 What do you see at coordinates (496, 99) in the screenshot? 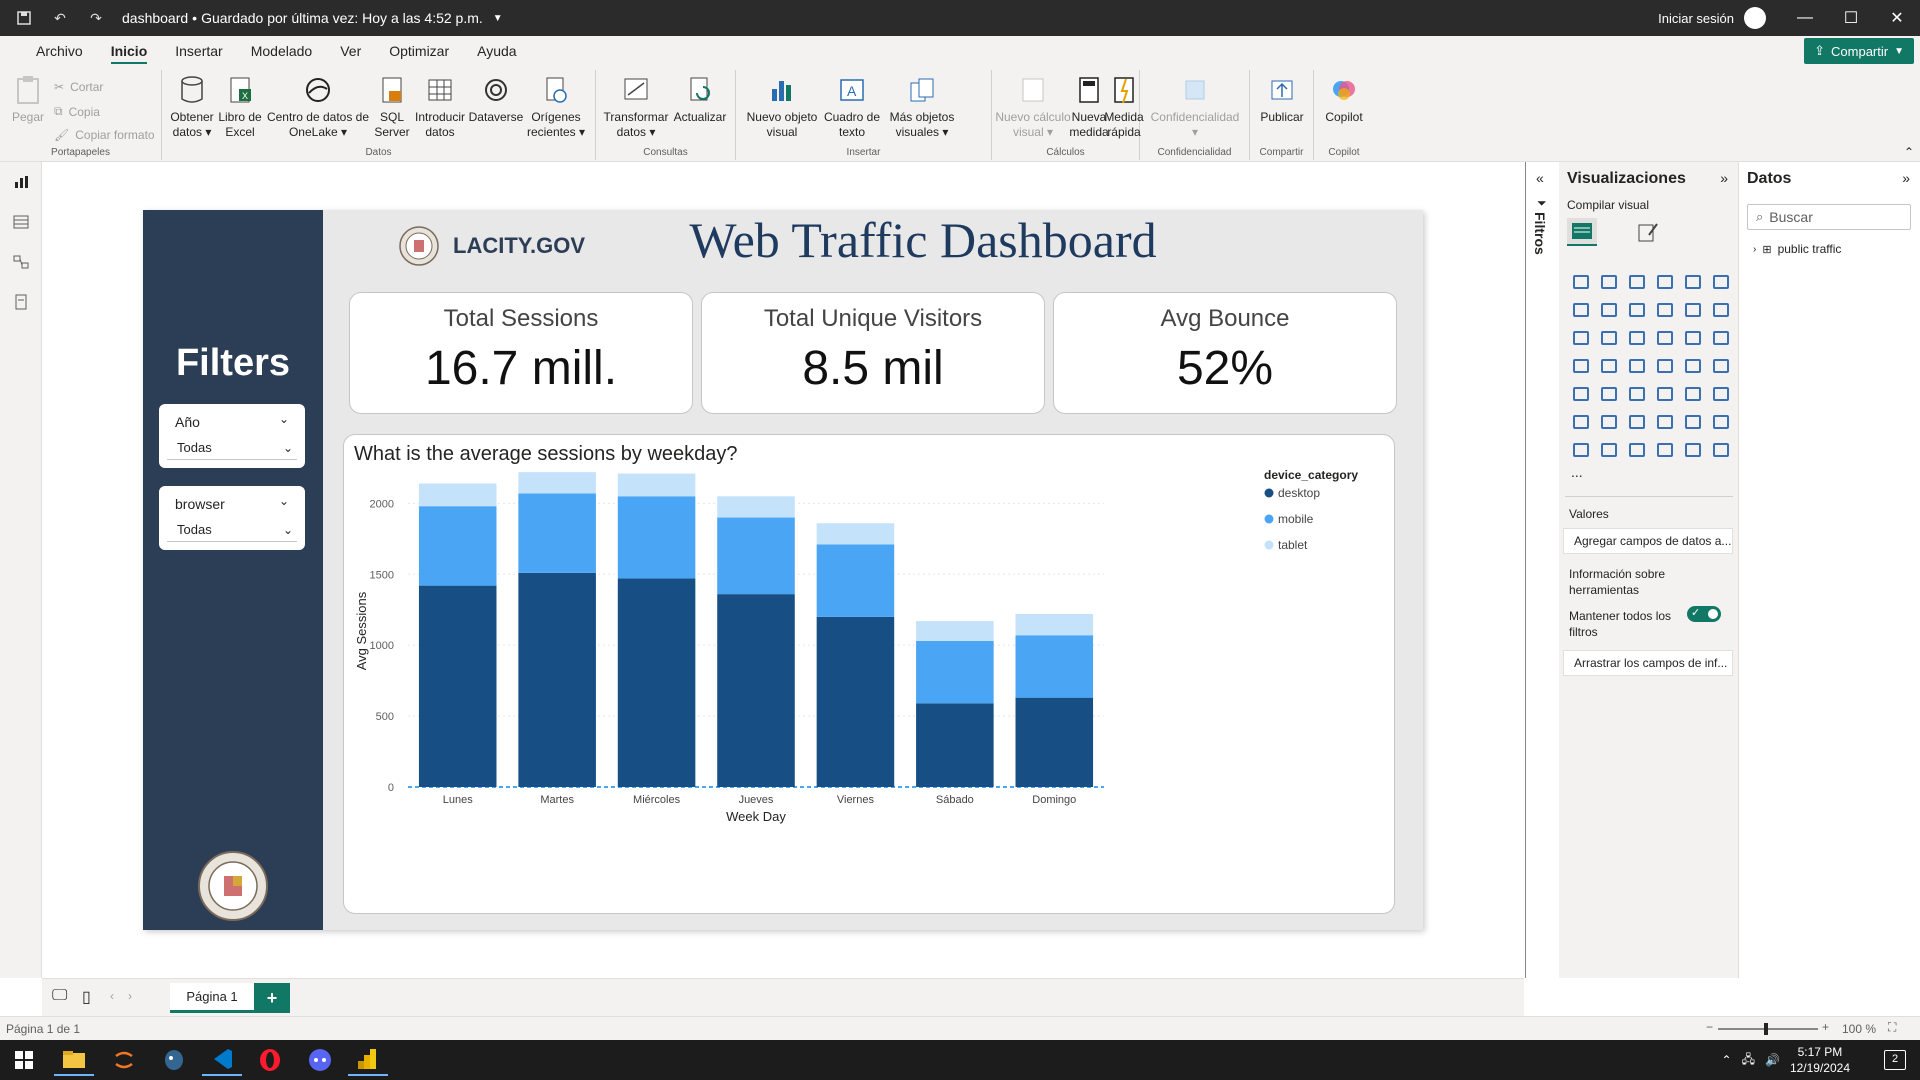
I see `dataverse-button: Dataverse` at bounding box center [496, 99].